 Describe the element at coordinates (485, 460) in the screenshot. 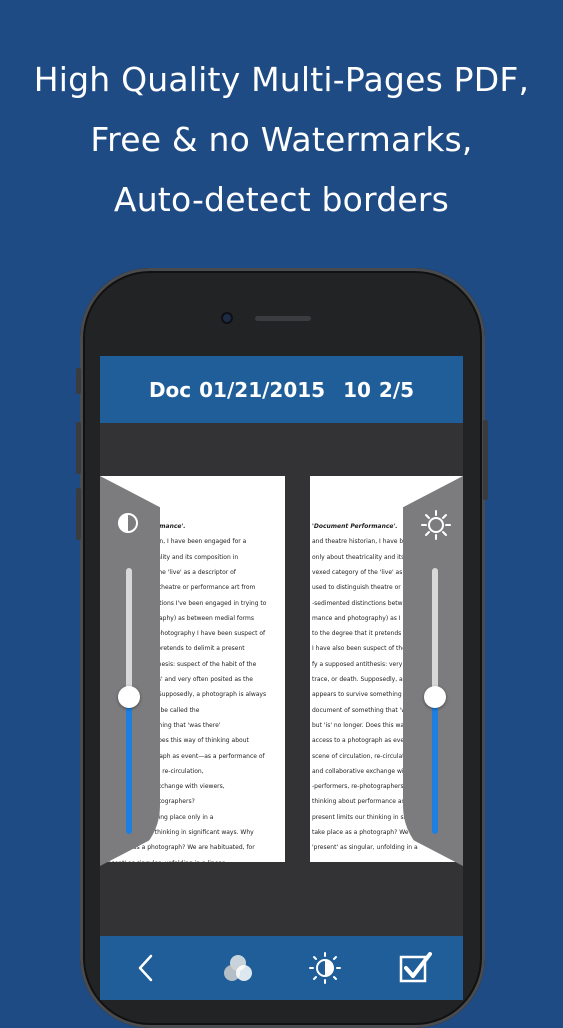

I see `power-button` at that location.